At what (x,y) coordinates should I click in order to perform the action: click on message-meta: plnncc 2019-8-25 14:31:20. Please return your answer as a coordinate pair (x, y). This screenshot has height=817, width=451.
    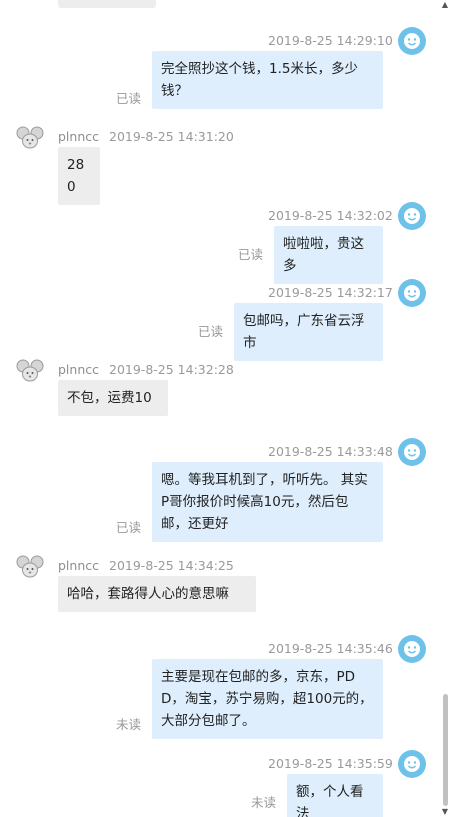
    Looking at the image, I should click on (146, 136).